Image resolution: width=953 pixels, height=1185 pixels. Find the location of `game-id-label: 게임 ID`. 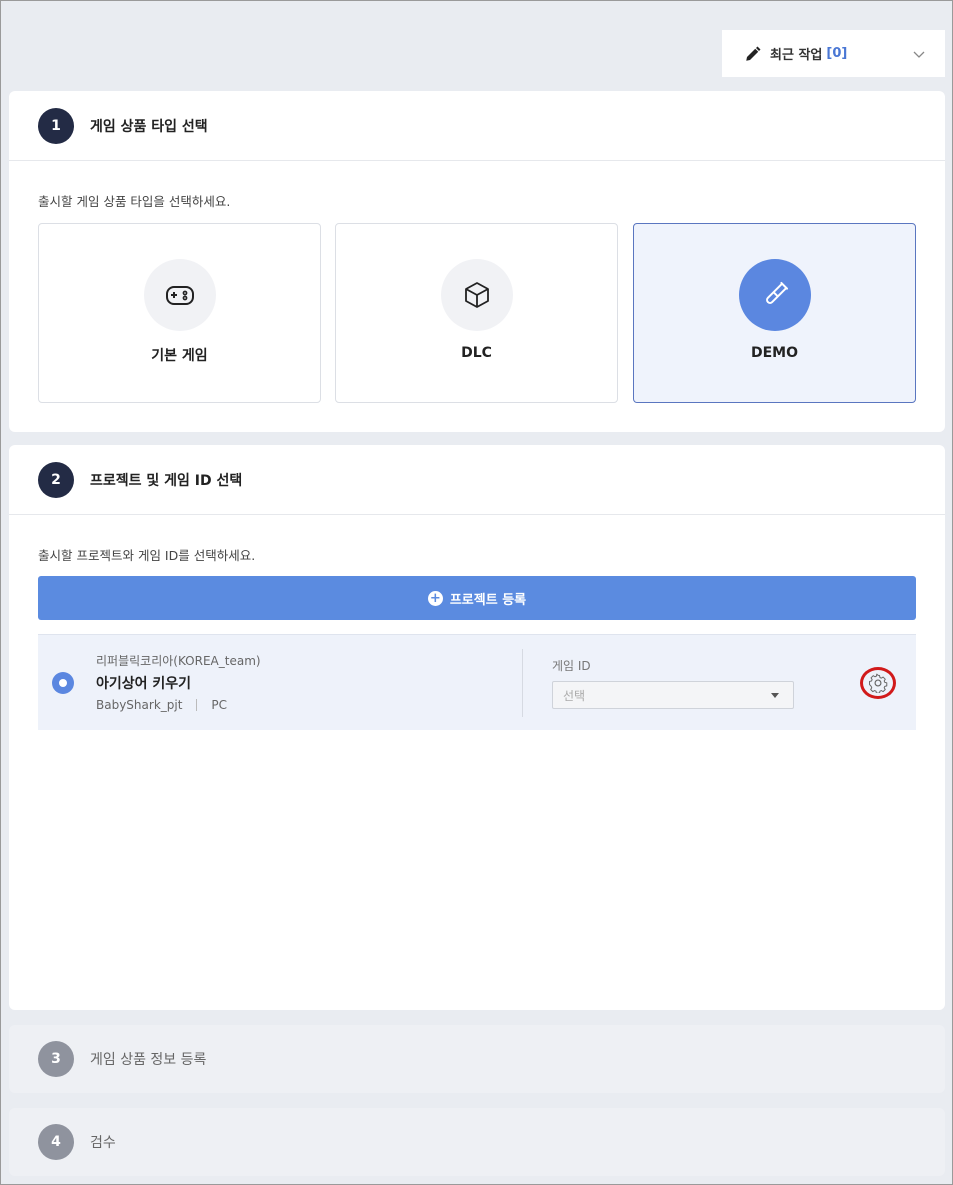

game-id-label: 게임 ID is located at coordinates (571, 666).